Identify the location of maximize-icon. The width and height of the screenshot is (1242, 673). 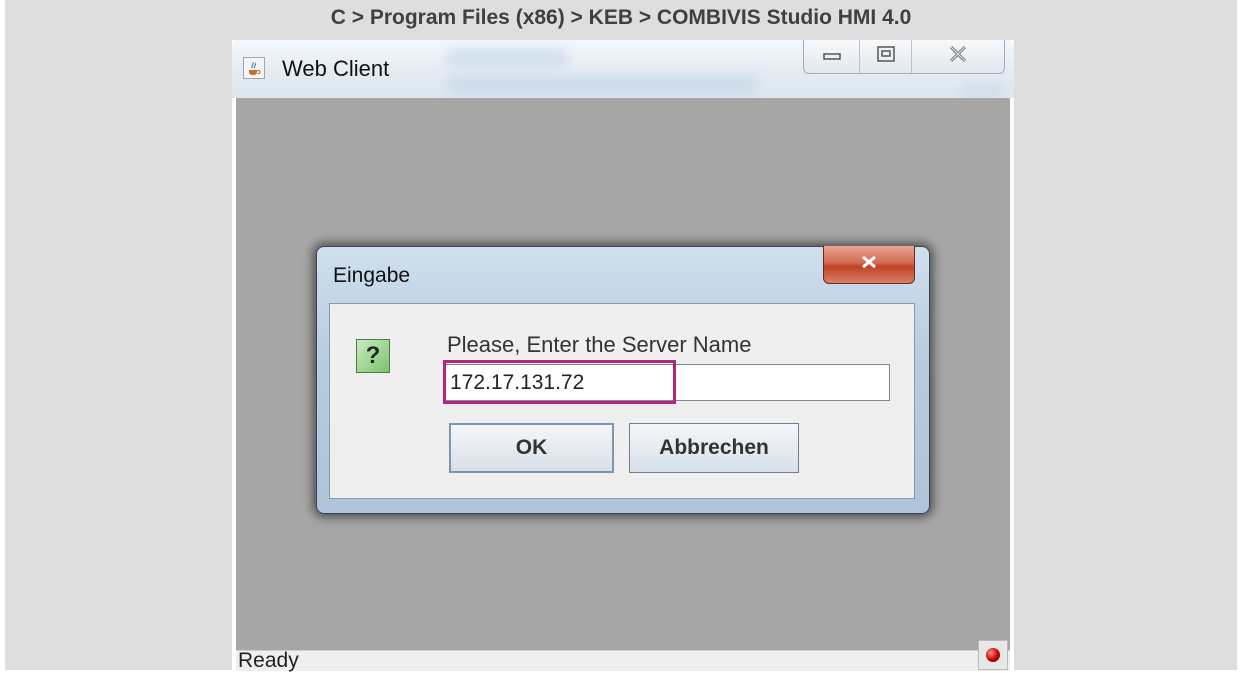
(885, 56).